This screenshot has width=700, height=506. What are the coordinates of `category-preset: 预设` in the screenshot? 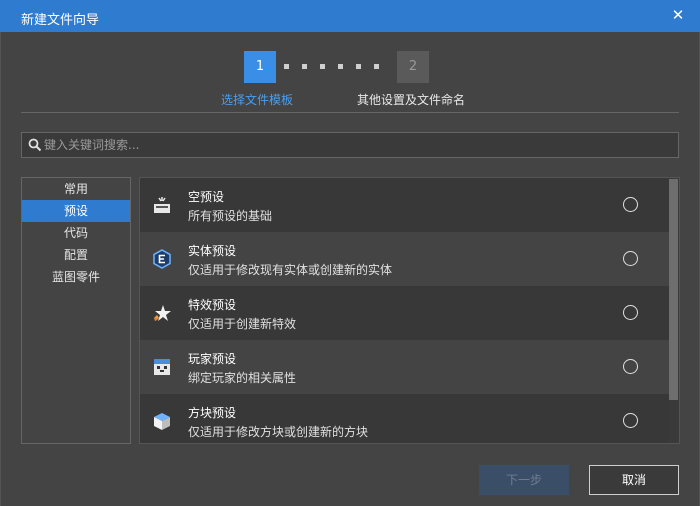 It's located at (76, 211).